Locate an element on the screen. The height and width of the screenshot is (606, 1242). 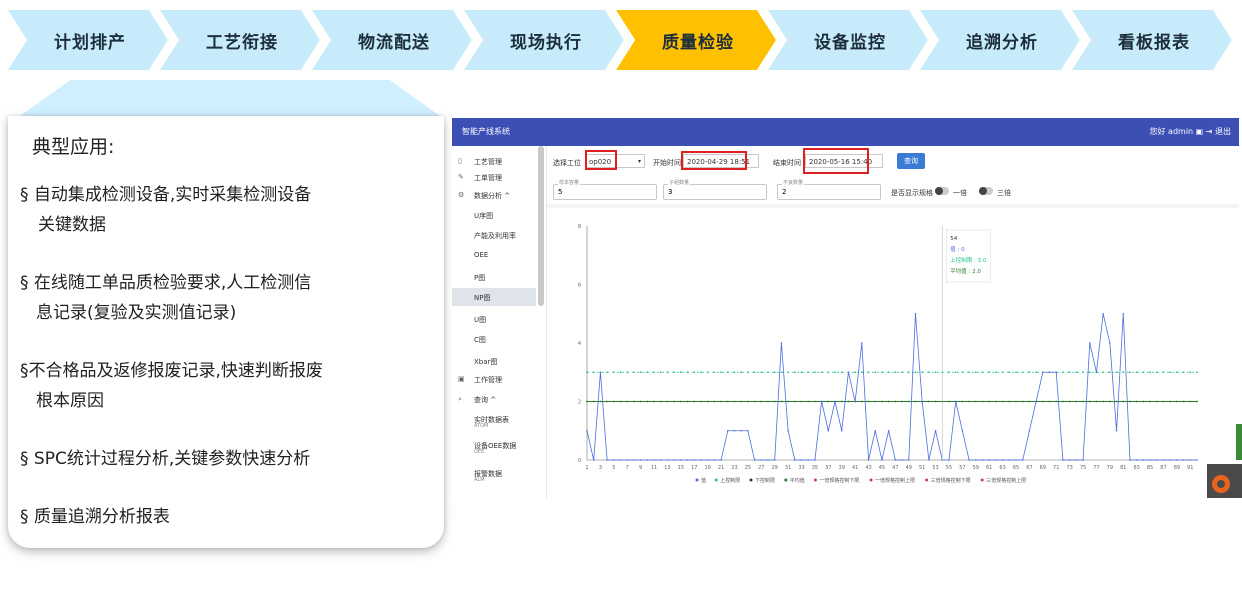
step-execution: 现场执行 is located at coordinates (544, 40).